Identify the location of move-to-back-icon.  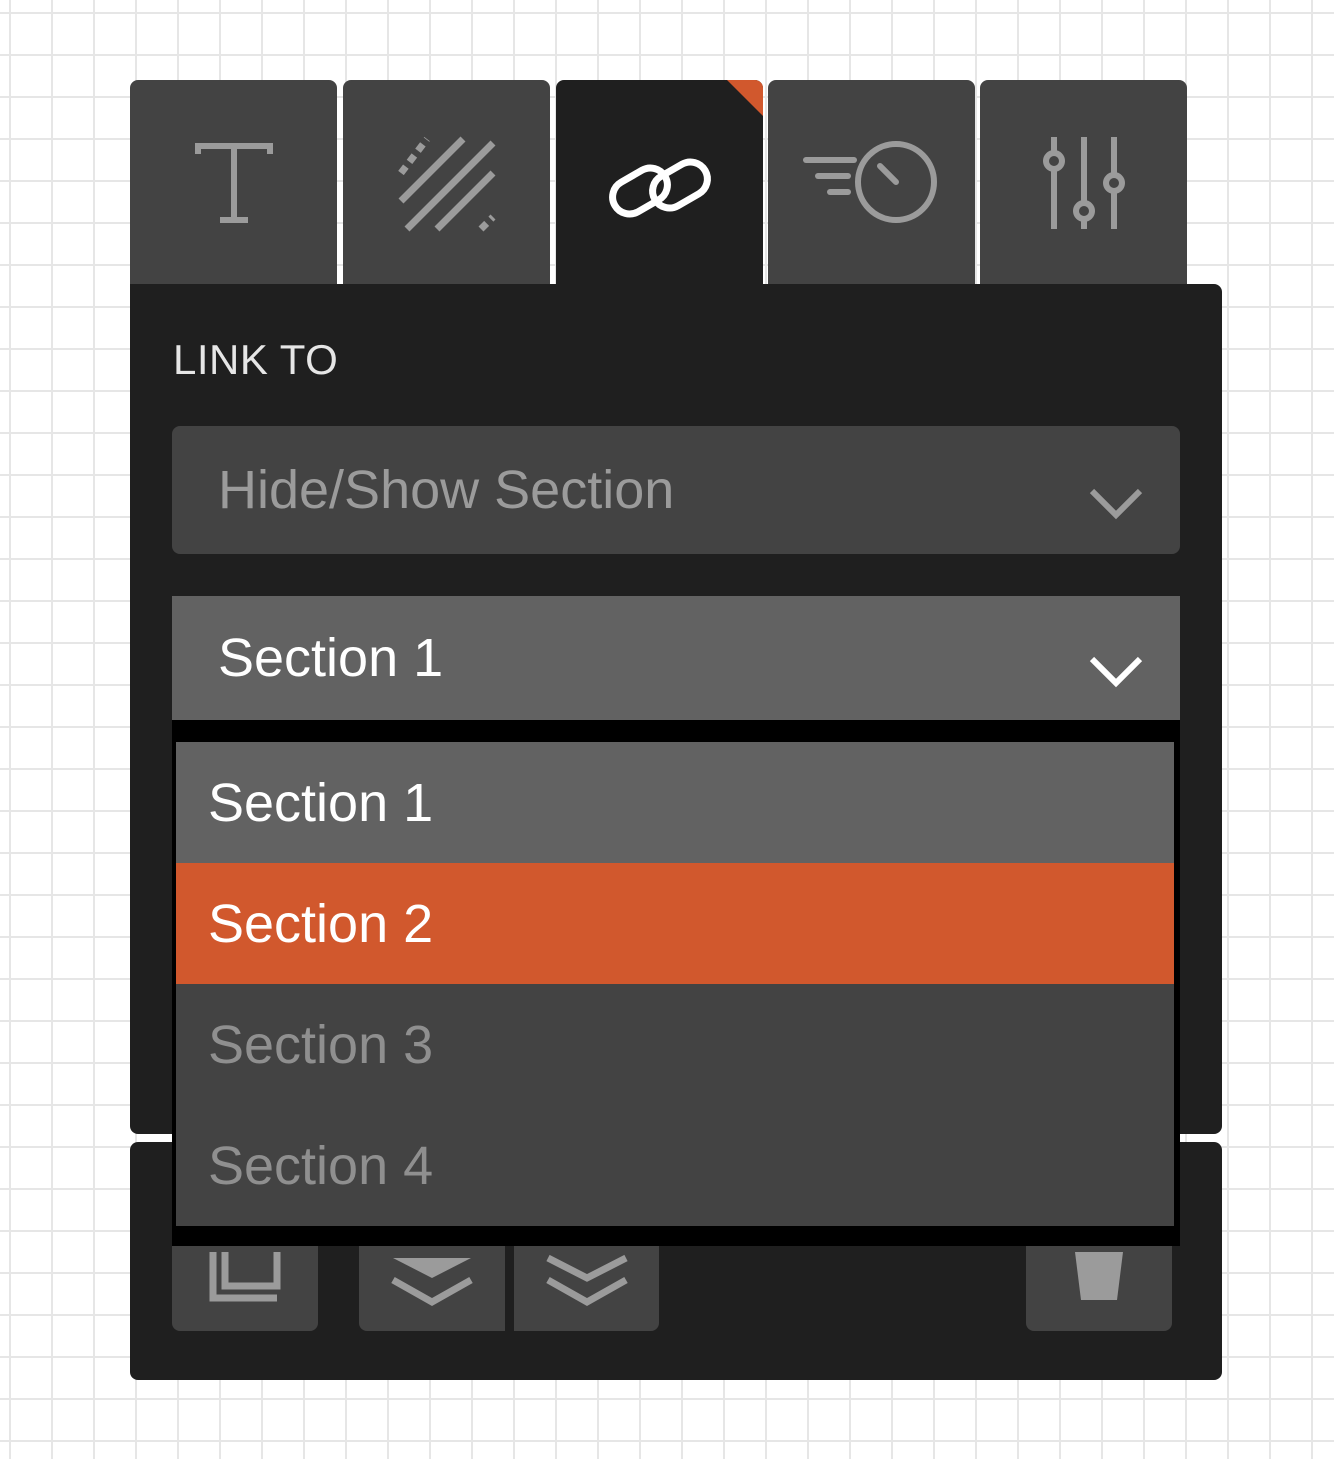
(432, 1284).